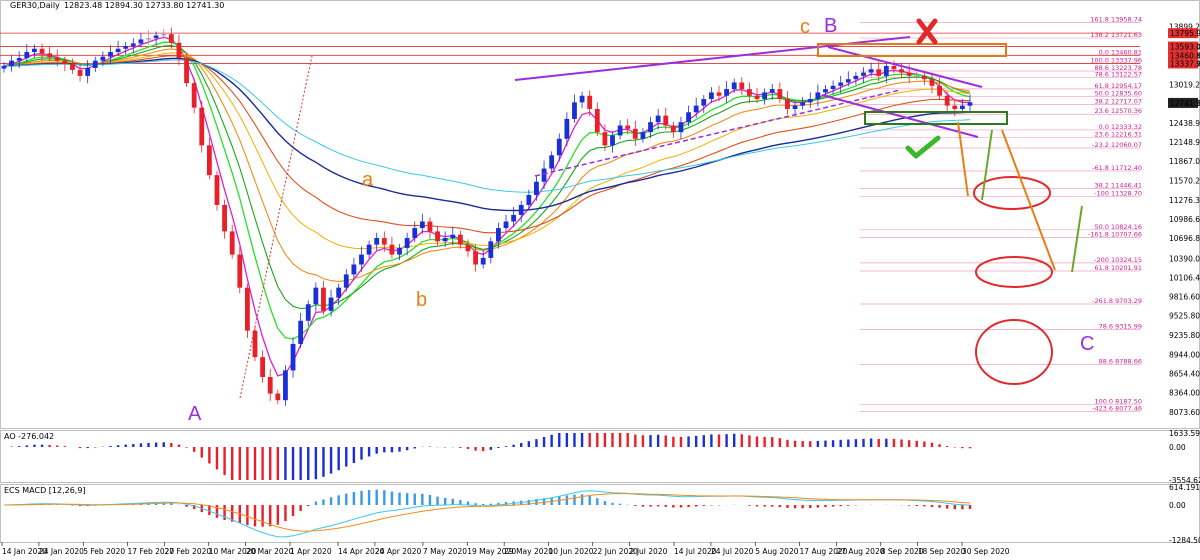 The height and width of the screenshot is (560, 1200). Describe the element at coordinates (986, 551) in the screenshot. I see `date-label: 30 Sep 2020` at that location.